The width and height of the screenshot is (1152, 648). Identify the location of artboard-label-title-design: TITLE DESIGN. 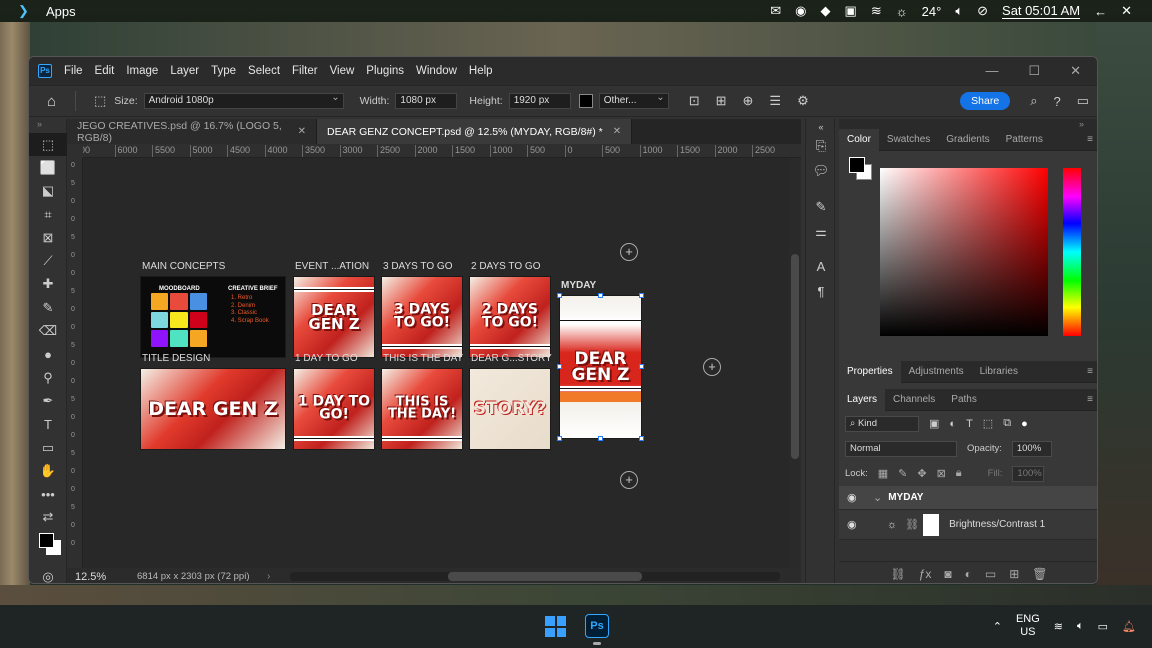
(176, 358).